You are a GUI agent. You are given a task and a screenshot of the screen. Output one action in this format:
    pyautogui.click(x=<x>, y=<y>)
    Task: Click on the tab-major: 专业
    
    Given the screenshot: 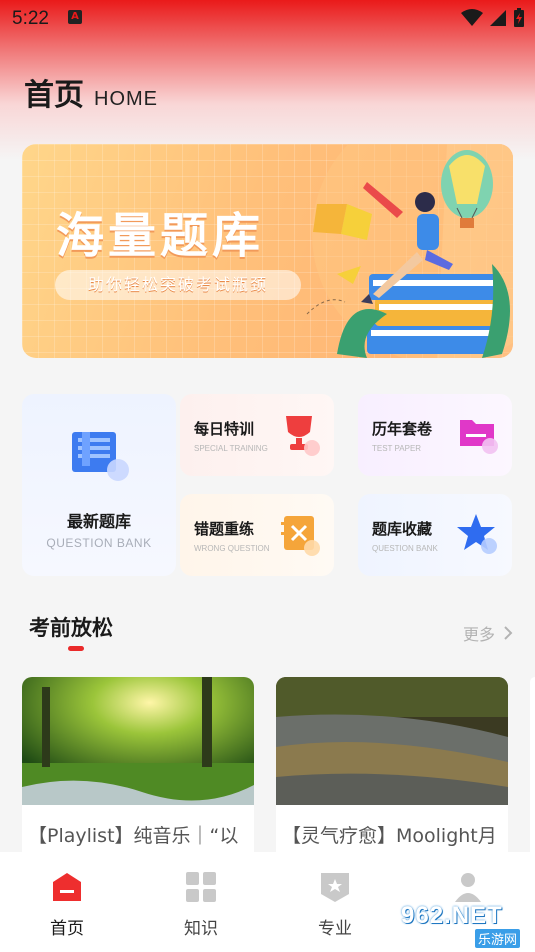 What is the action you would take?
    pyautogui.click(x=335, y=904)
    